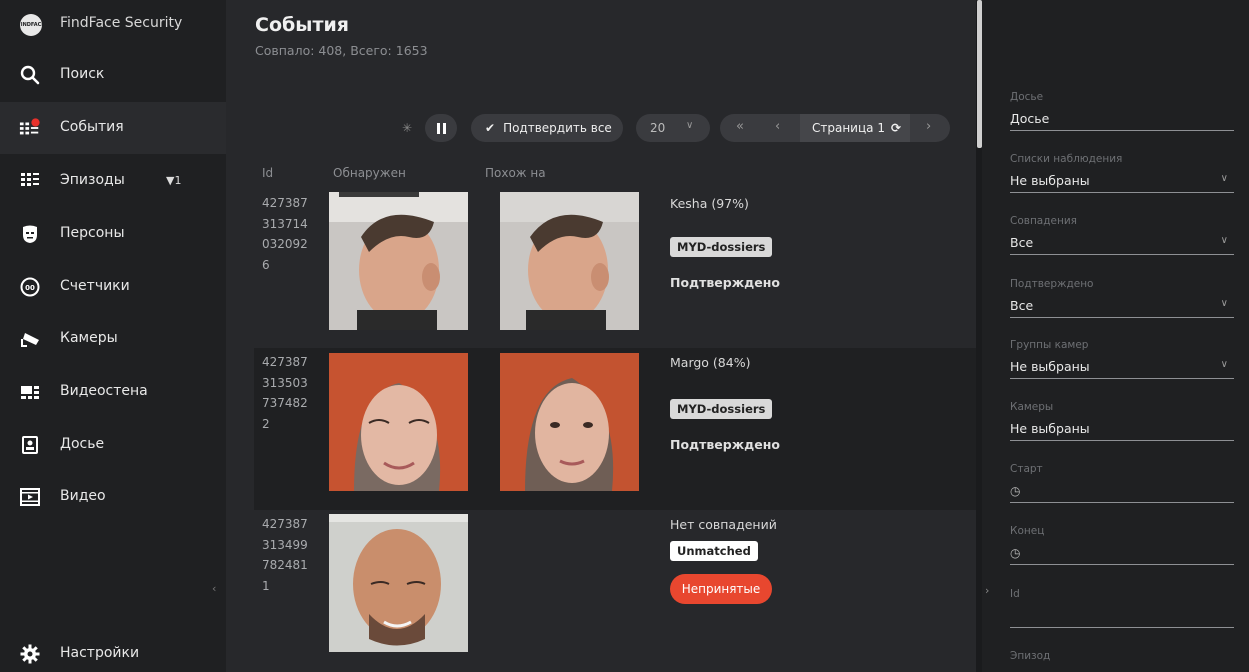 The image size is (1249, 672). I want to click on filter-matches: Совпадения Все ∨, so click(1122, 235).